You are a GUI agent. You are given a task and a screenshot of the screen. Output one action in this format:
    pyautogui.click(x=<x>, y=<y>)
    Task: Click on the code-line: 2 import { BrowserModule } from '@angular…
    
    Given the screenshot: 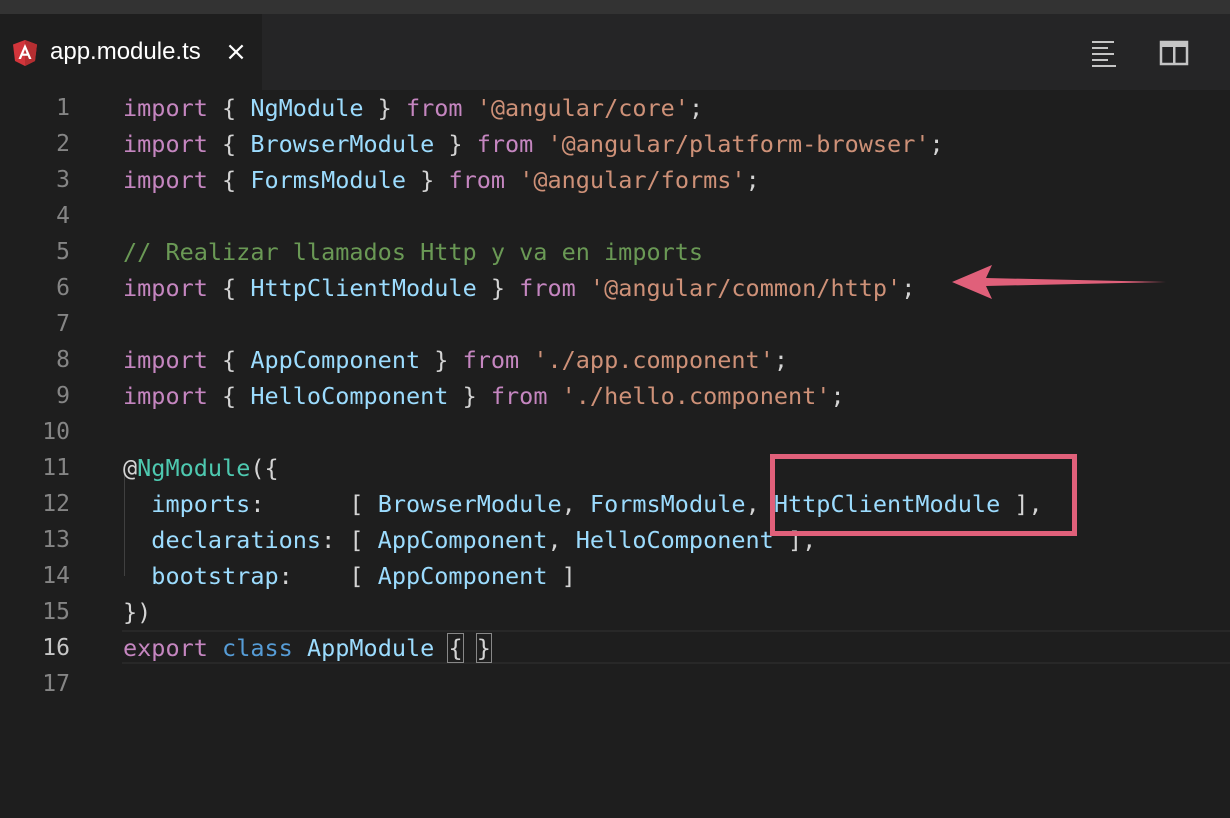 What is the action you would take?
    pyautogui.click(x=615, y=144)
    